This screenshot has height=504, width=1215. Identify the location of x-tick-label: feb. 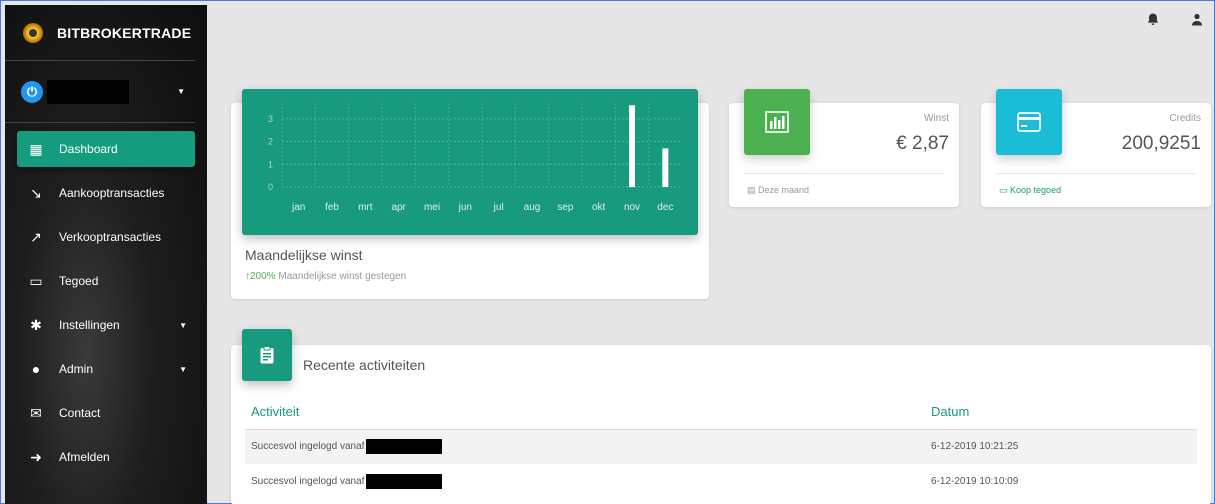
(332, 207).